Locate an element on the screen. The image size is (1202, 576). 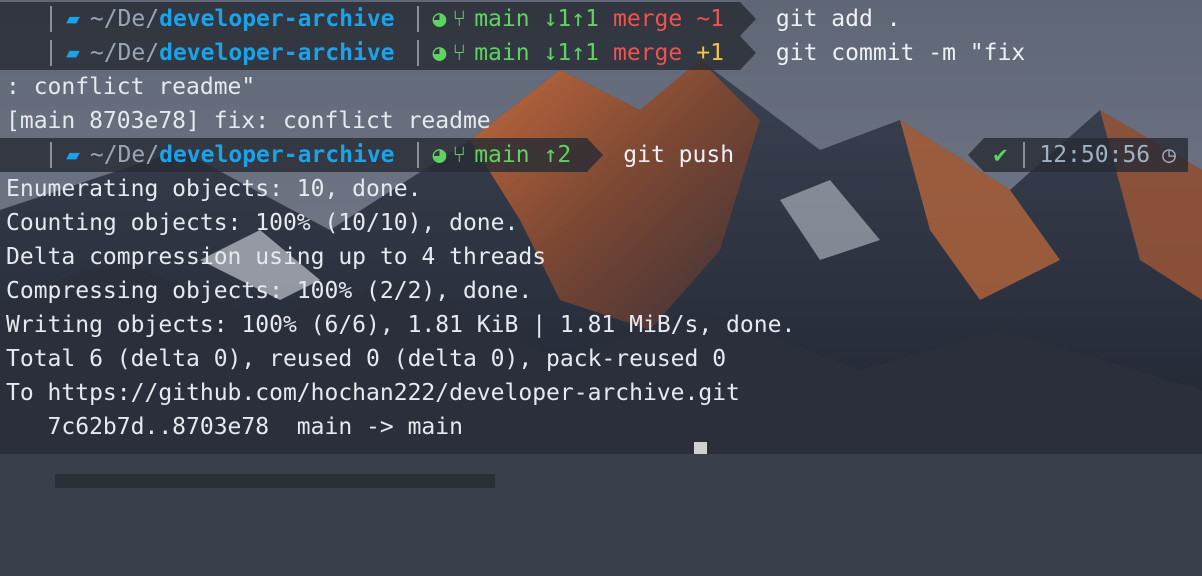
ahead-behind: ↑2 is located at coordinates (557, 155).